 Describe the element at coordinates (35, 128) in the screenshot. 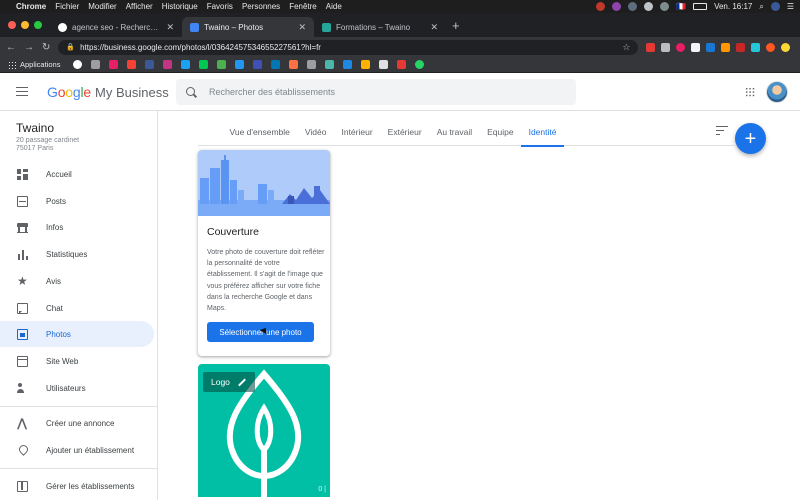

I see `business-name: Twaino` at that location.